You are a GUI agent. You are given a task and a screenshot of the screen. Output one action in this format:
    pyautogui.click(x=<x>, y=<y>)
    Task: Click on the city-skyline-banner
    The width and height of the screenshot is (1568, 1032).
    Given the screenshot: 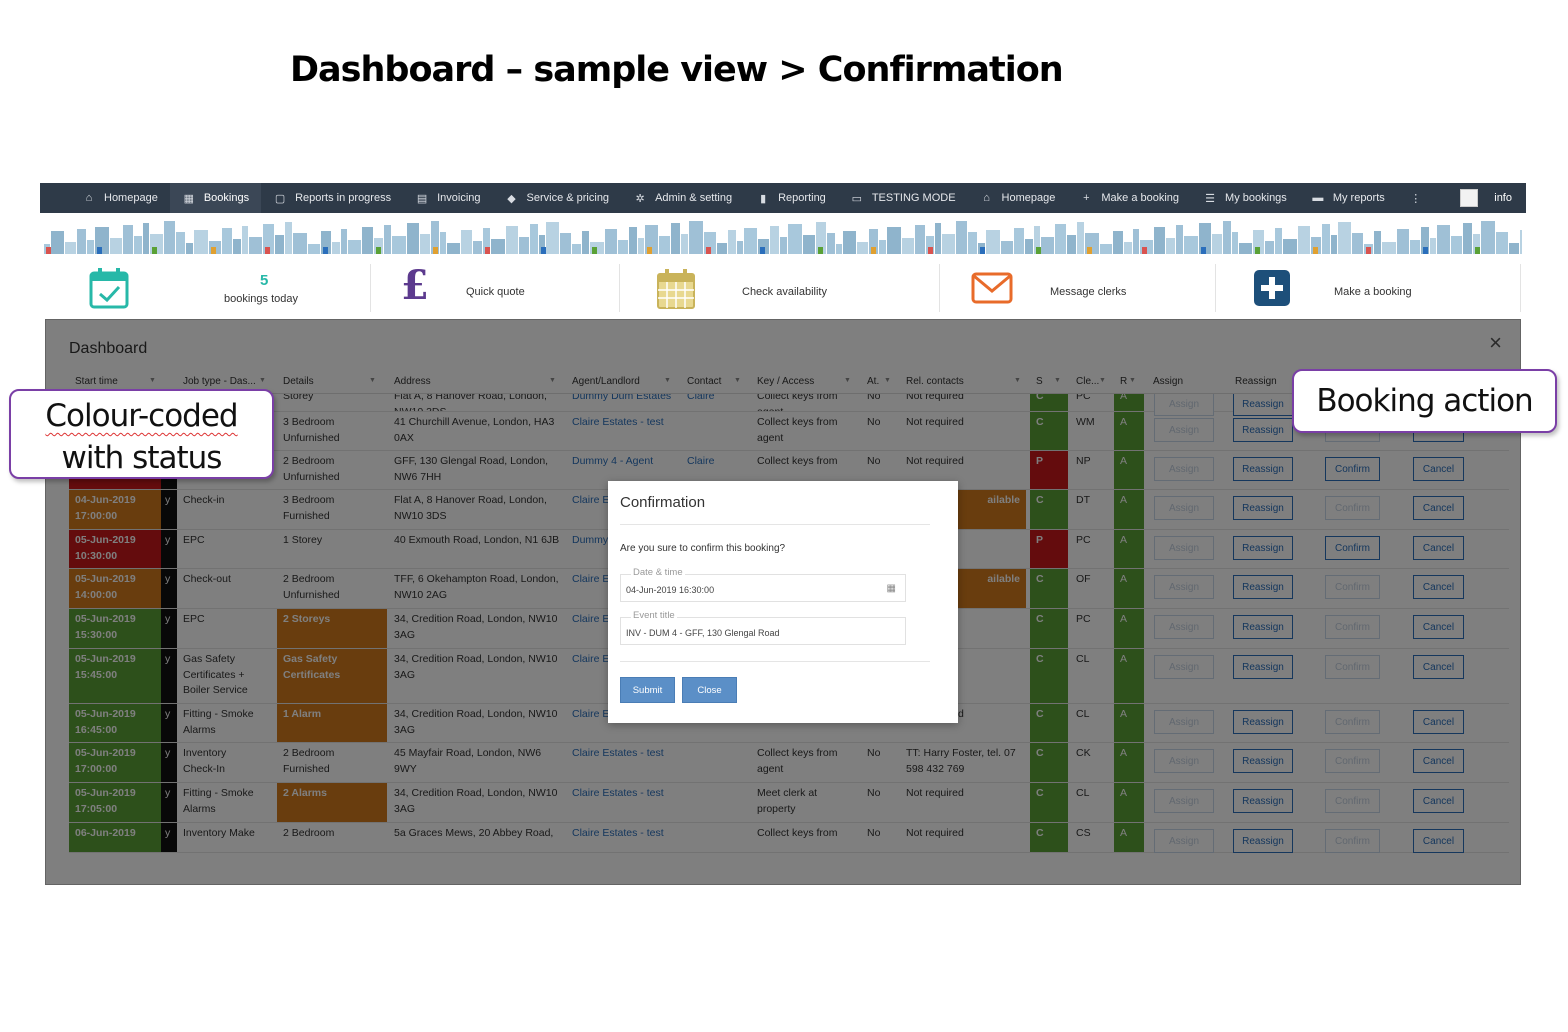 What is the action you would take?
    pyautogui.click(x=783, y=237)
    